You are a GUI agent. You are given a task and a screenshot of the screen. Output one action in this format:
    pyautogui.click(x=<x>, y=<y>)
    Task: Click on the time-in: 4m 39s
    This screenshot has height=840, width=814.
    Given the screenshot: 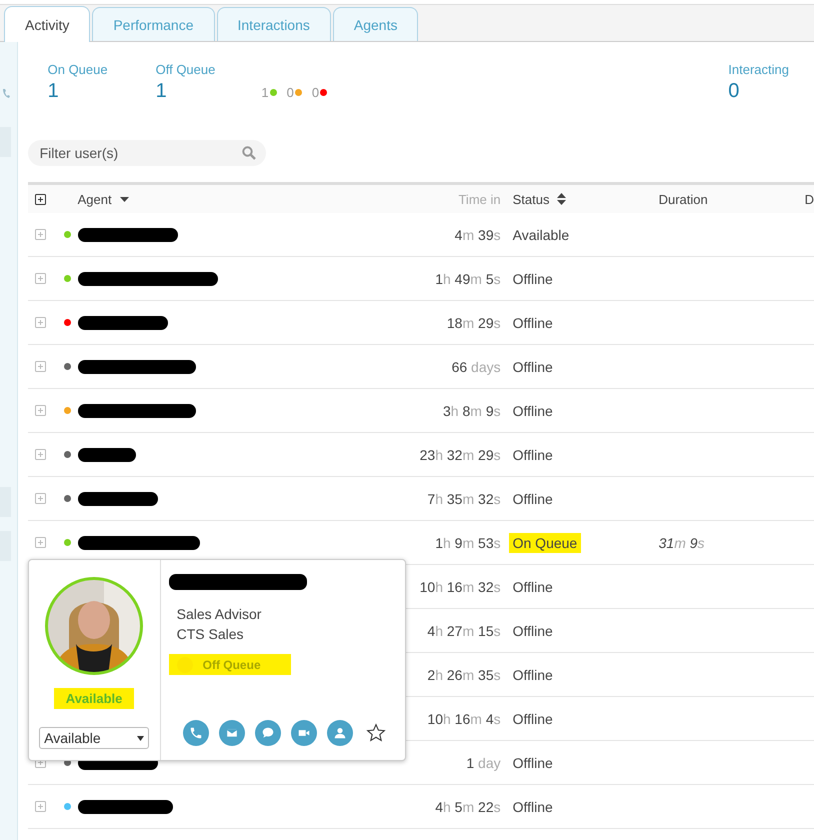 What is the action you would take?
    pyautogui.click(x=478, y=234)
    